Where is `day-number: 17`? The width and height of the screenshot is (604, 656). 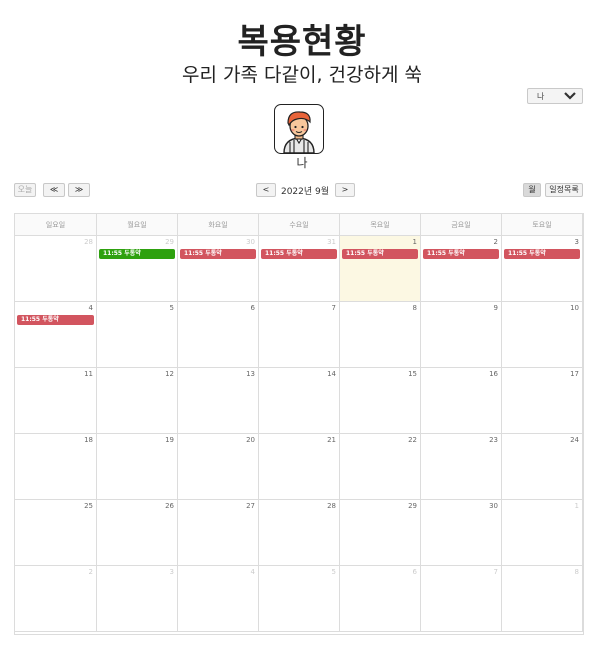
day-number: 17 is located at coordinates (574, 374).